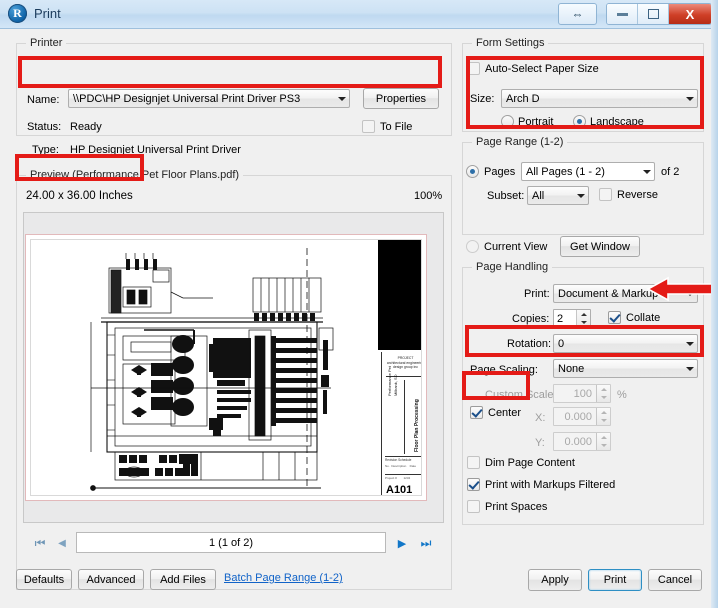 Image resolution: width=718 pixels, height=608 pixels. I want to click on form-settings-legend: Form Settings, so click(510, 43).